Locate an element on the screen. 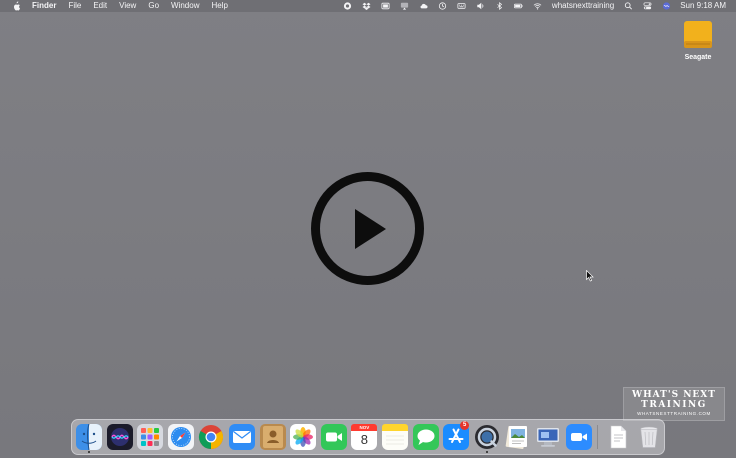 The image size is (736, 458). control-center-icon is located at coordinates (647, 6).